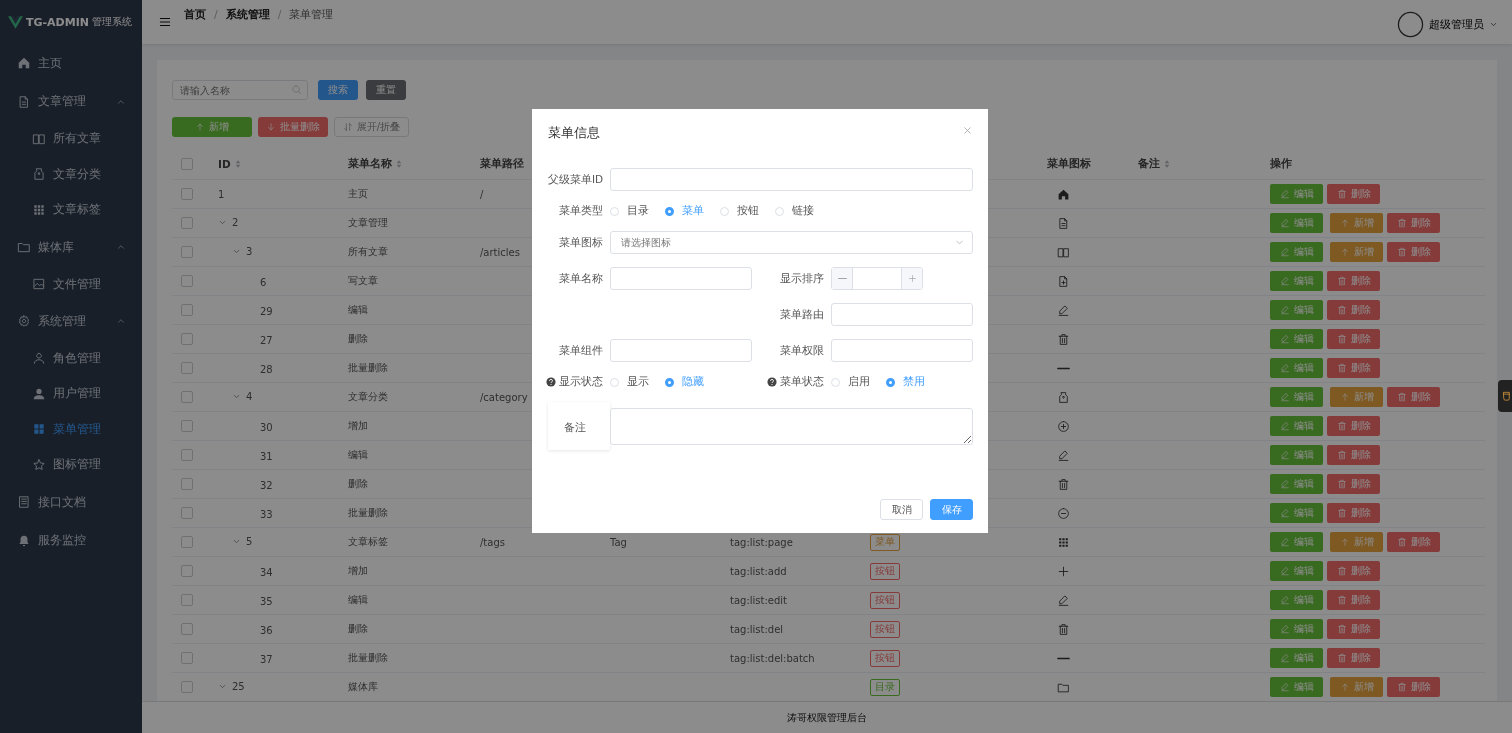  What do you see at coordinates (247, 14) in the screenshot?
I see `breadcrumb-item: 系统管理` at bounding box center [247, 14].